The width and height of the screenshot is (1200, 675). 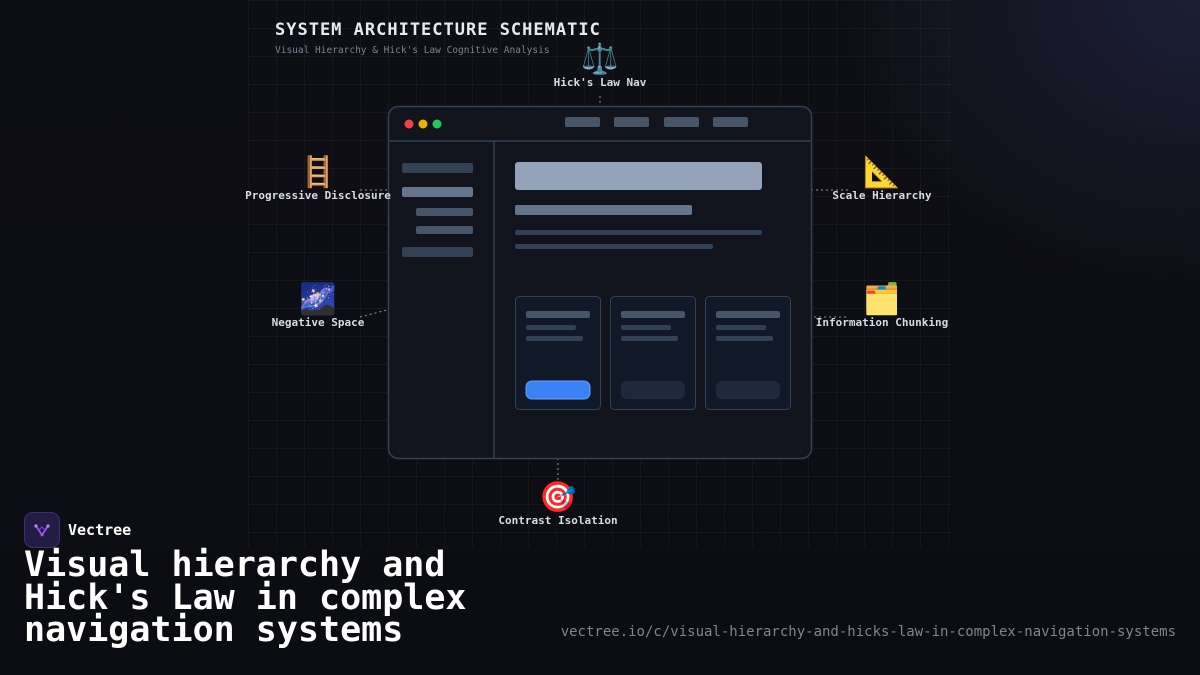 I want to click on callout-hicks-law-nav: ⚖️ Hick's Law Nav, so click(x=600, y=66).